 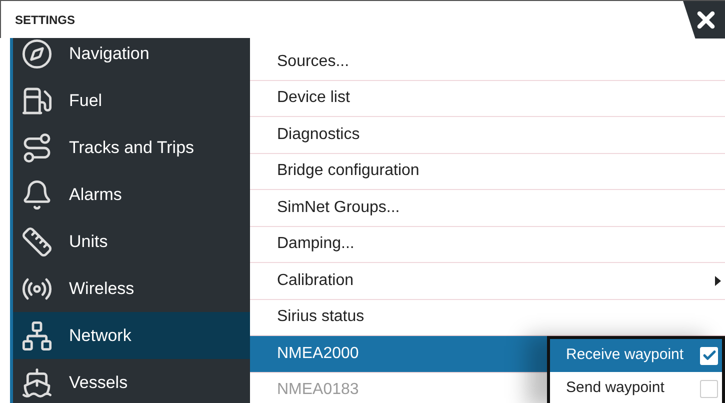 What do you see at coordinates (37, 54) in the screenshot?
I see `compass-icon` at bounding box center [37, 54].